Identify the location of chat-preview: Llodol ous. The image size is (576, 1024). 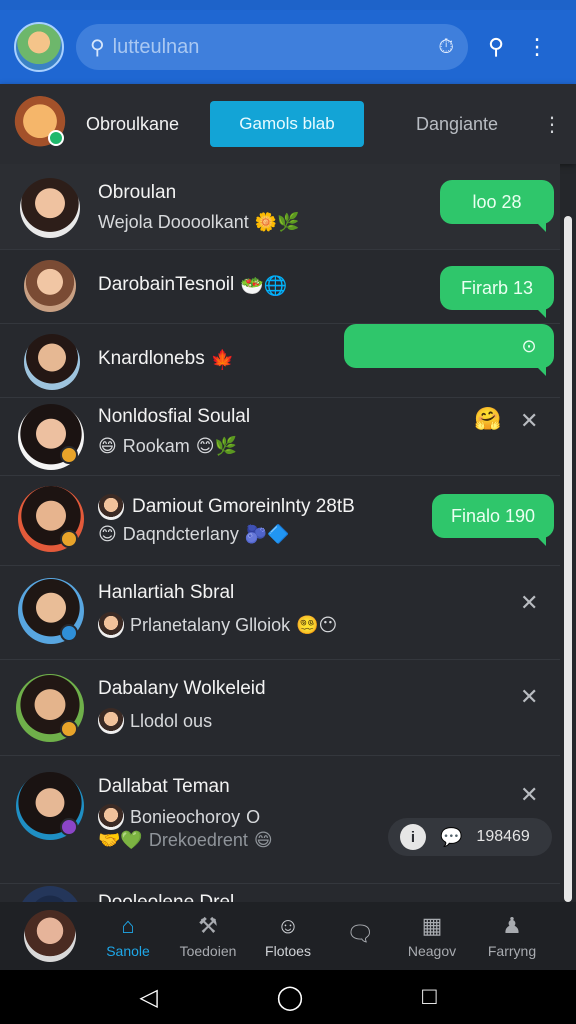
(155, 721).